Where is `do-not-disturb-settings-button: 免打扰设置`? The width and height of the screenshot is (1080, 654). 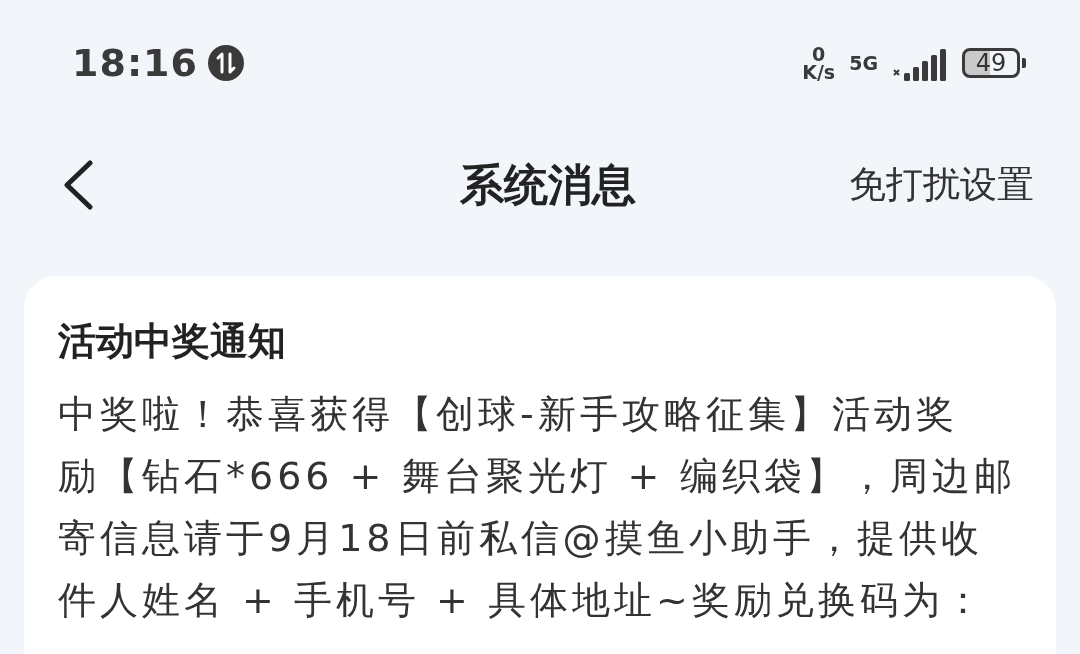
do-not-disturb-settings-button: 免打扰设置 is located at coordinates (941, 185).